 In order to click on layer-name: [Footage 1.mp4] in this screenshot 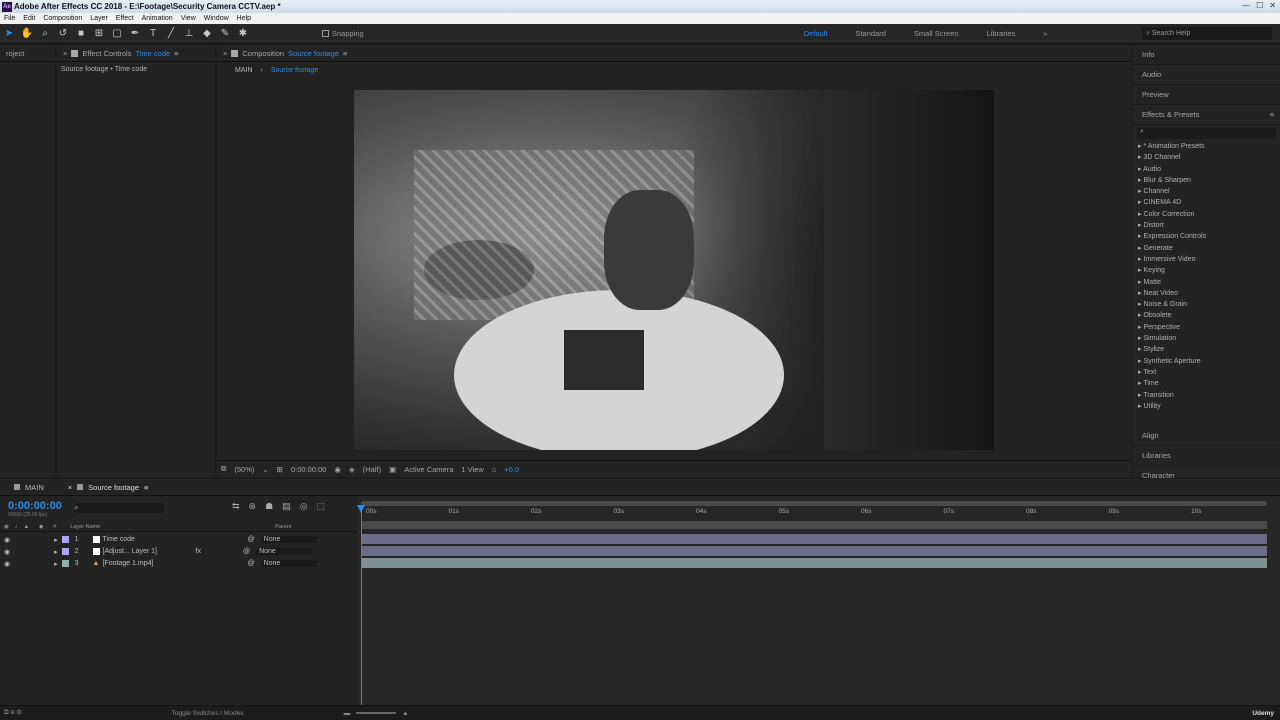, I will do `click(134, 563)`.